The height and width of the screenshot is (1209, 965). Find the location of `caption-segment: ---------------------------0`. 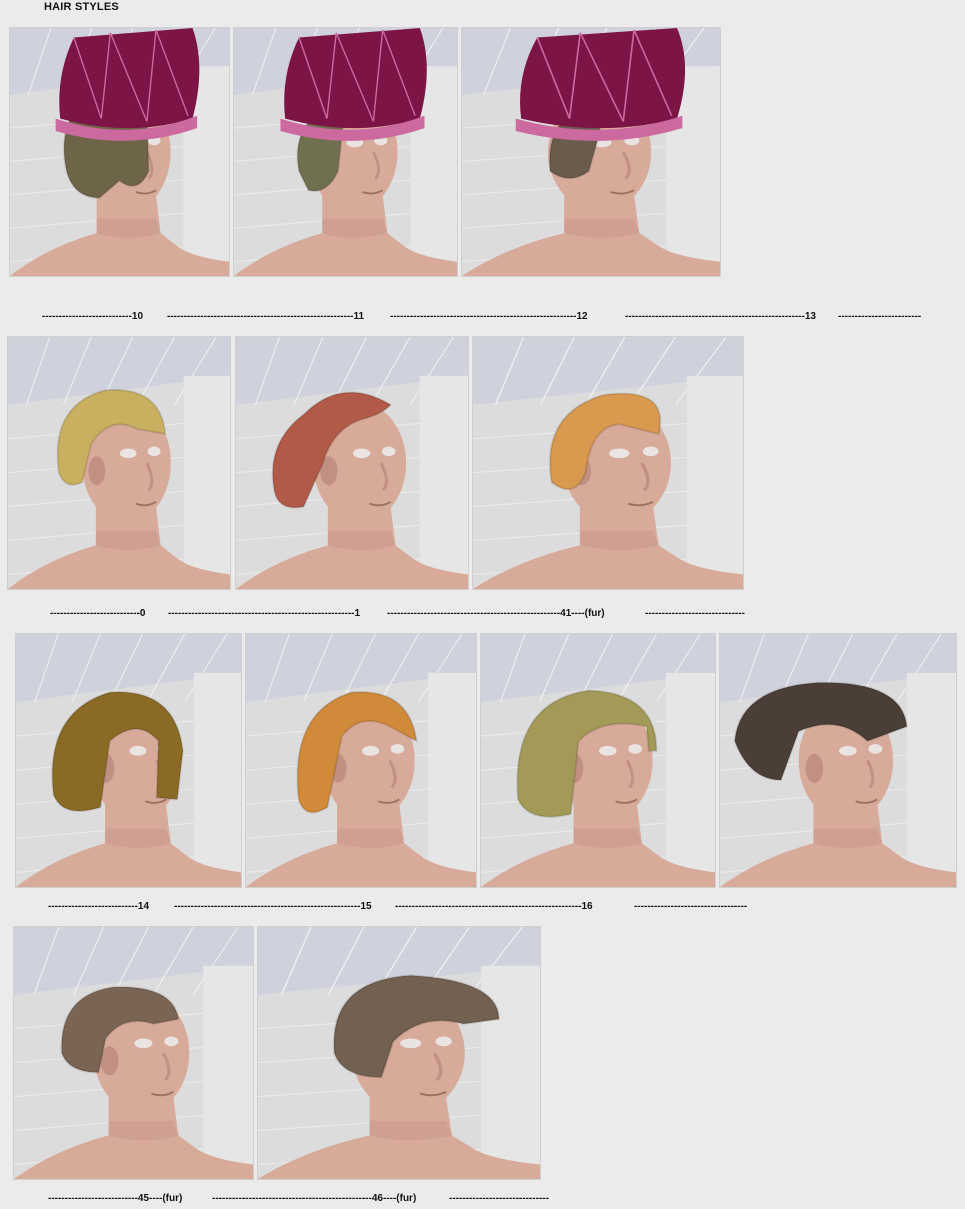

caption-segment: ---------------------------0 is located at coordinates (98, 613).